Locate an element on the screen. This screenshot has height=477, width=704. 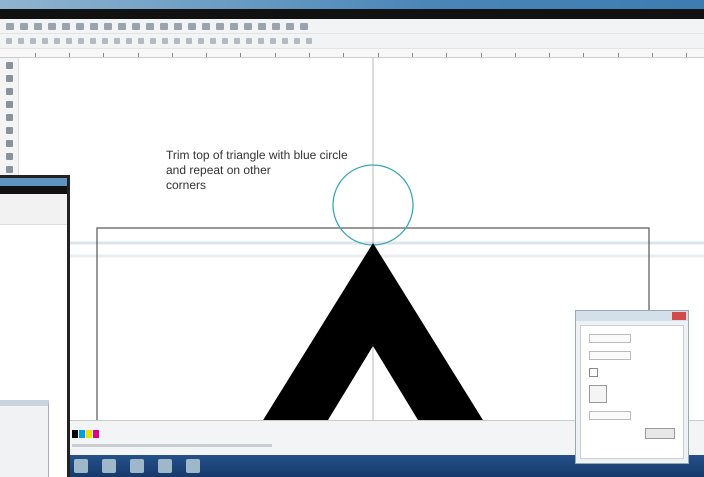
apply-button is located at coordinates (660, 433).